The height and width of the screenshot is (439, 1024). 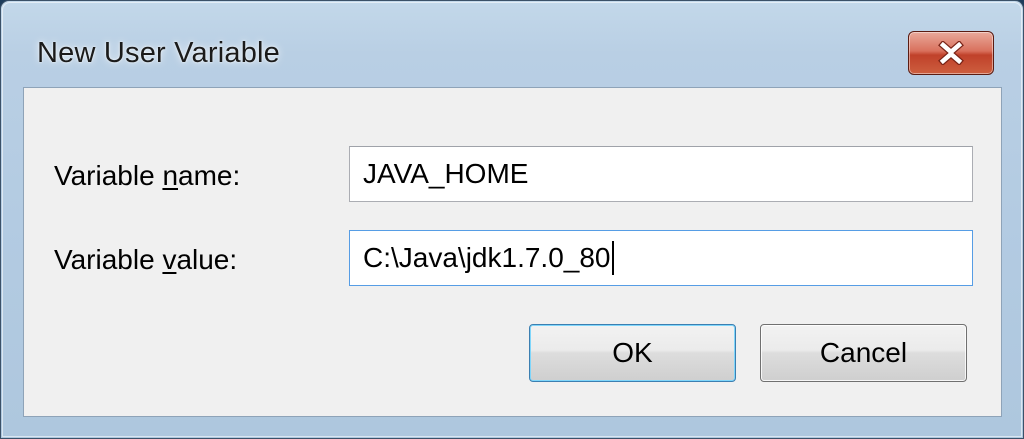 What do you see at coordinates (632, 353) in the screenshot?
I see `ok-button: OK` at bounding box center [632, 353].